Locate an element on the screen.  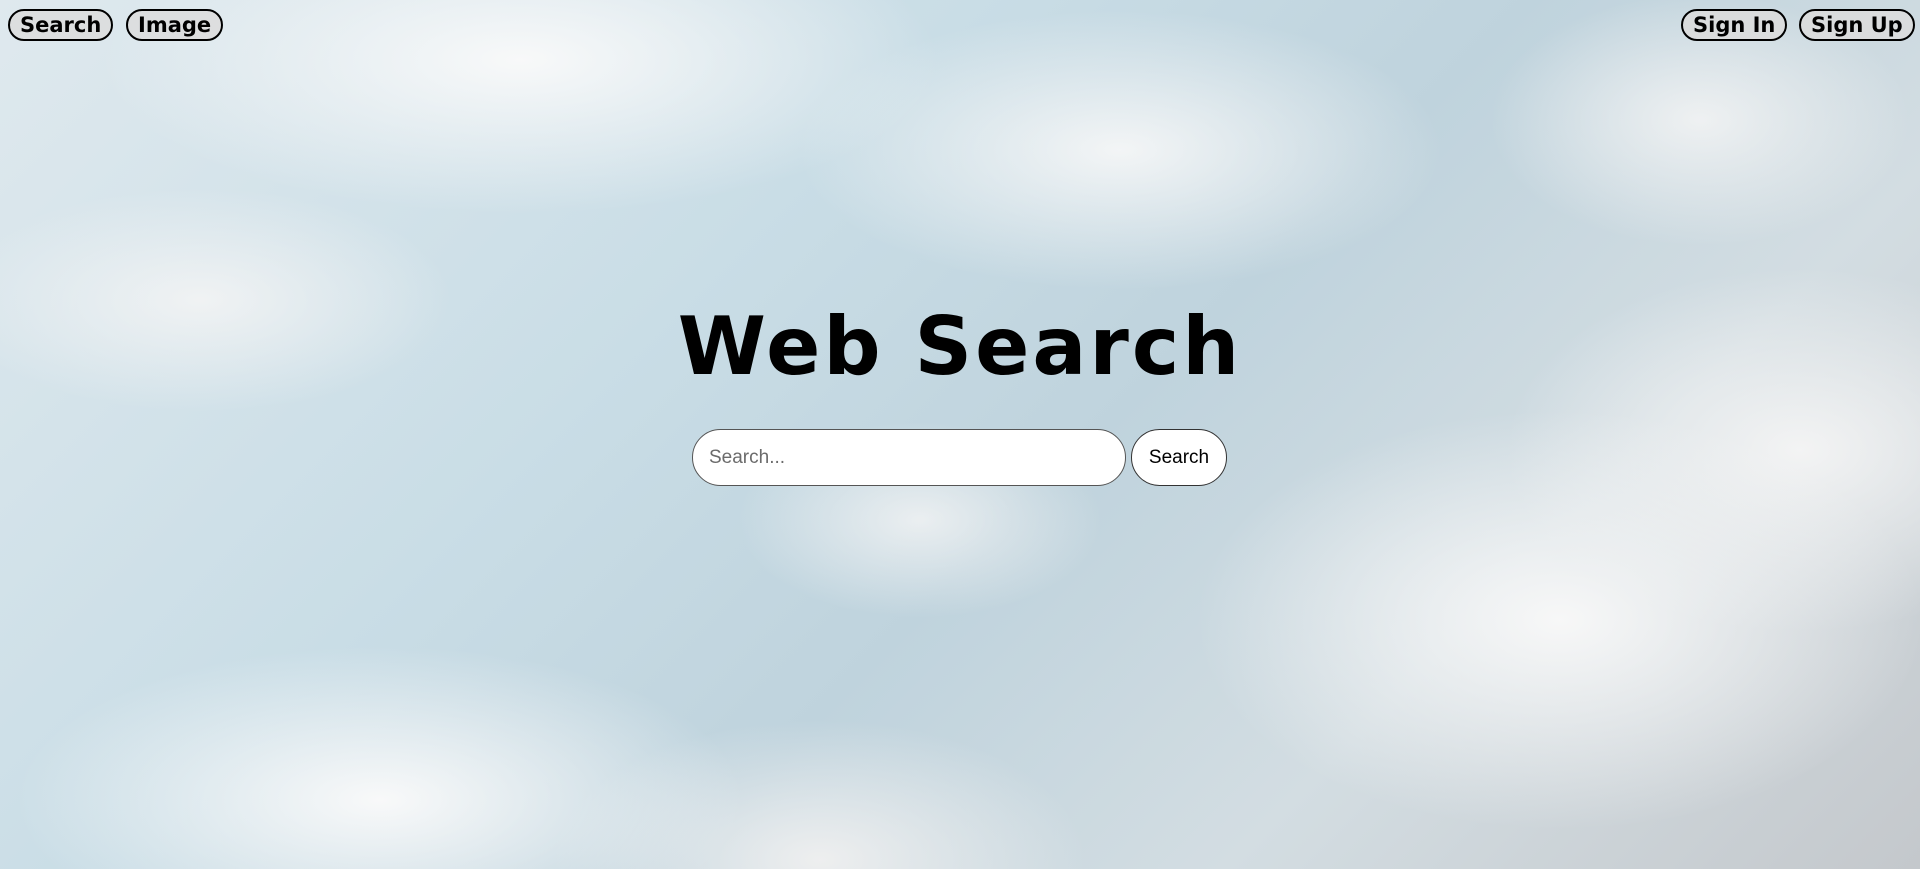
search-input is located at coordinates (909, 457).